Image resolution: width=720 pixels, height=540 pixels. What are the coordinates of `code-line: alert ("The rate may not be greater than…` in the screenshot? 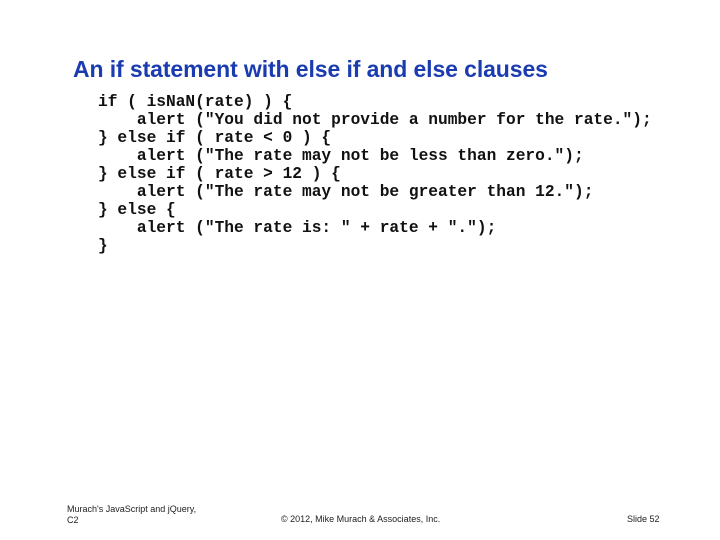 It's located at (346, 192).